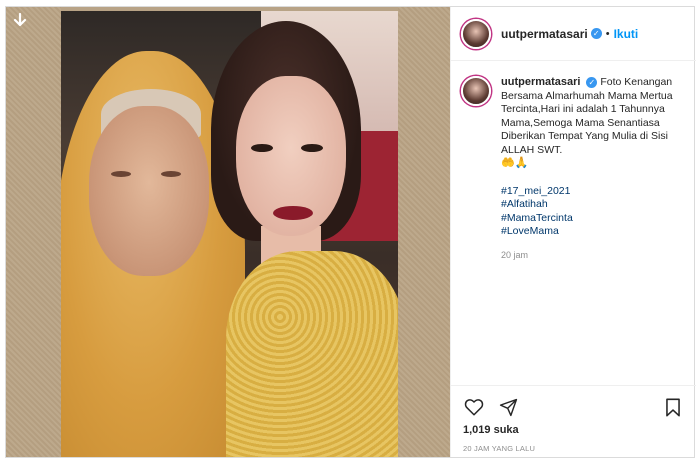 Image resolution: width=700 pixels, height=463 pixels. What do you see at coordinates (593, 219) in the screenshot?
I see `hashtag-link: #MamaTercinta` at bounding box center [593, 219].